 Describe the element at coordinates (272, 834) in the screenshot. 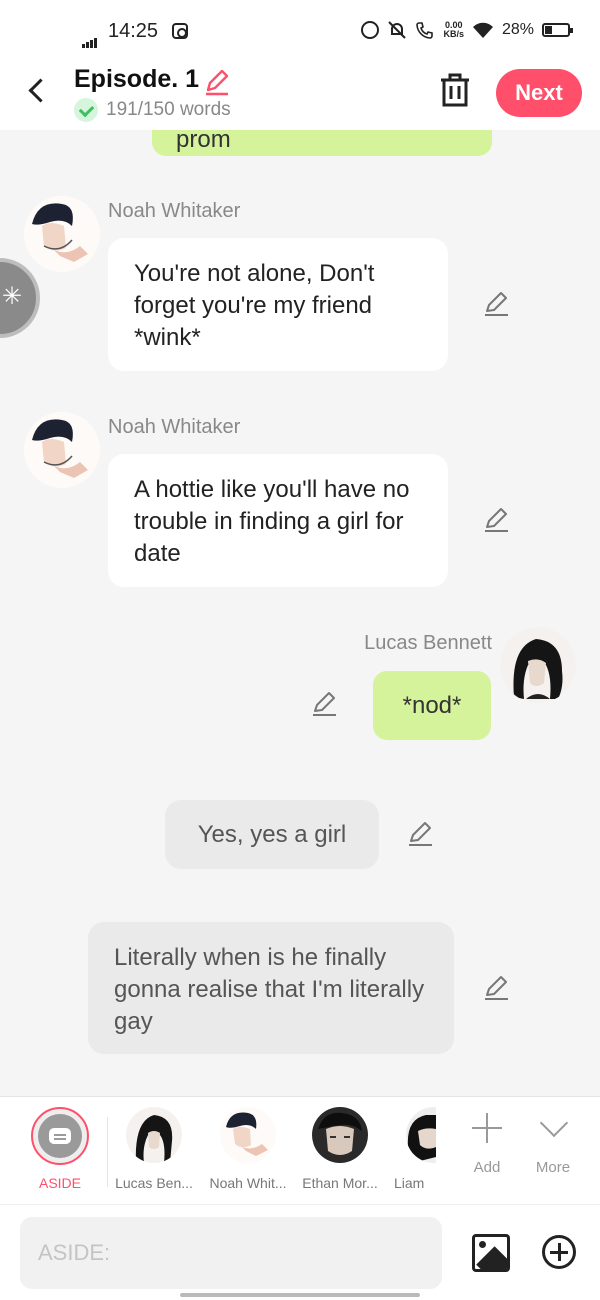

I see `aside-bubble: Yes, yes a girl` at that location.